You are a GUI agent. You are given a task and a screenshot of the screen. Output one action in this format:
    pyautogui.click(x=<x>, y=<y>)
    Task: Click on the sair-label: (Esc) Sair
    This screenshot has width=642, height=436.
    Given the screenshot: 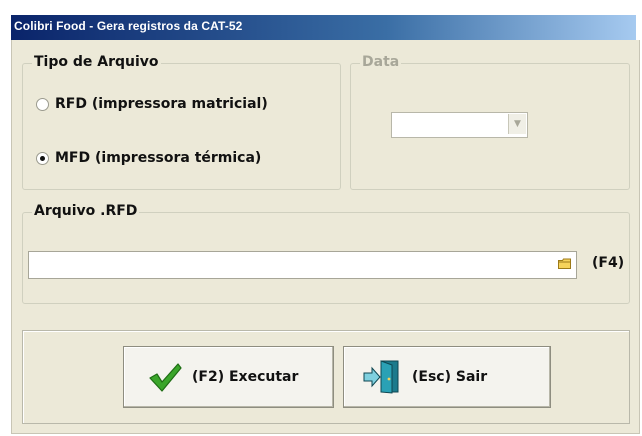 What is the action you would take?
    pyautogui.click(x=450, y=377)
    